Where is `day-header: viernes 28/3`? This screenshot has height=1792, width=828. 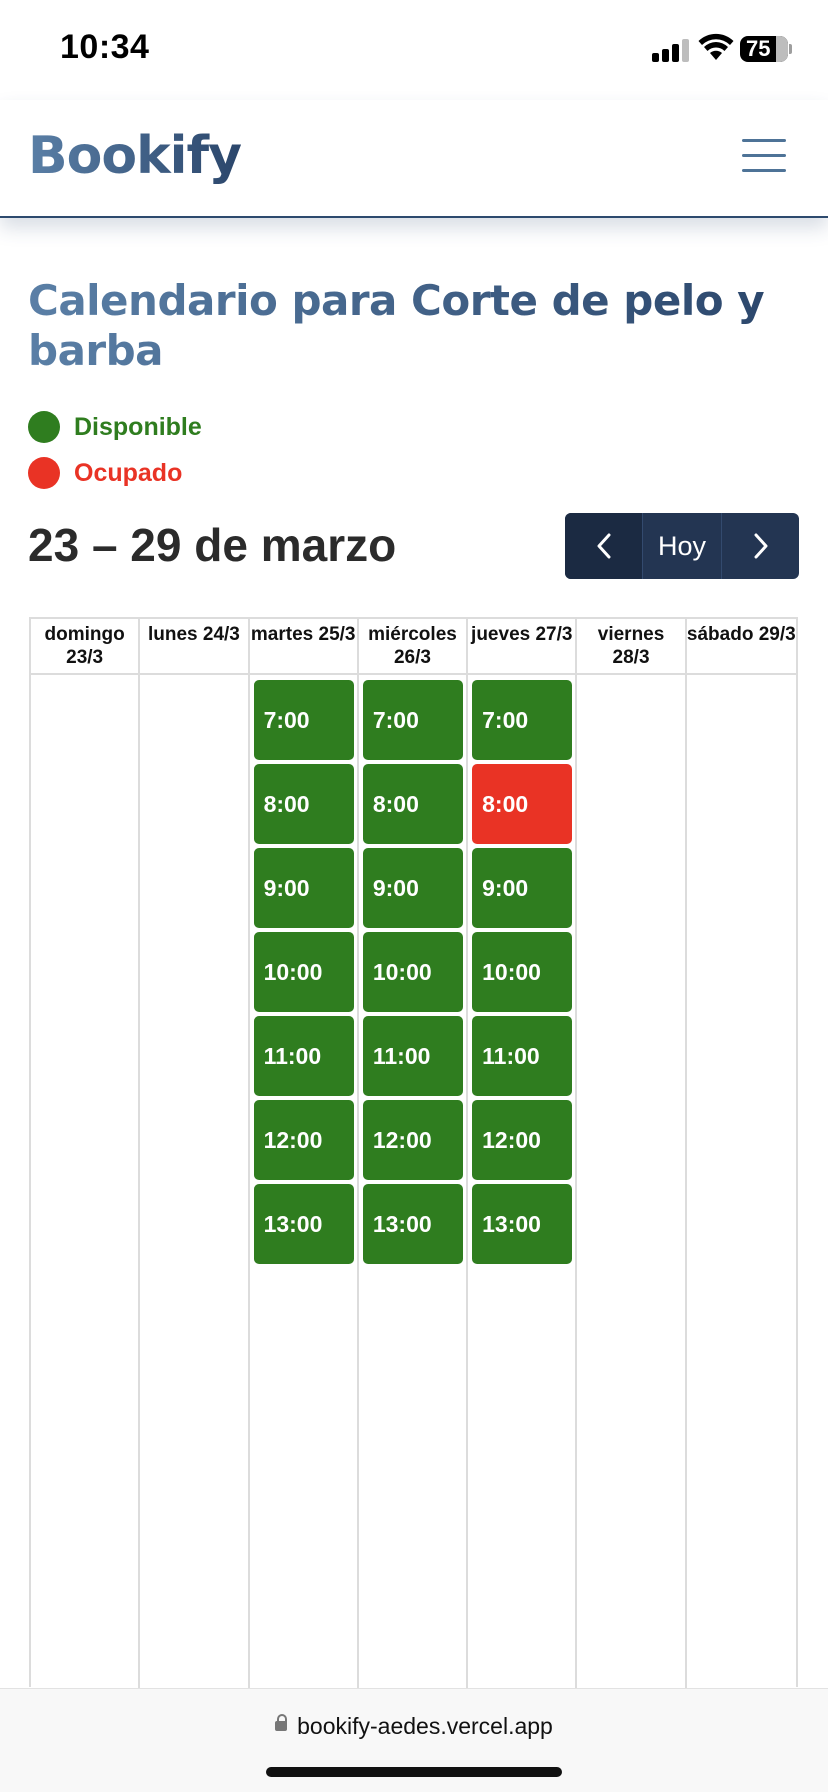 day-header: viernes 28/3 is located at coordinates (632, 647).